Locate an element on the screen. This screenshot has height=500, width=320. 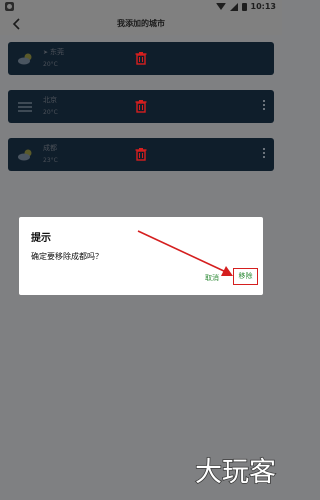
remove-button: 移除 is located at coordinates (245, 276).